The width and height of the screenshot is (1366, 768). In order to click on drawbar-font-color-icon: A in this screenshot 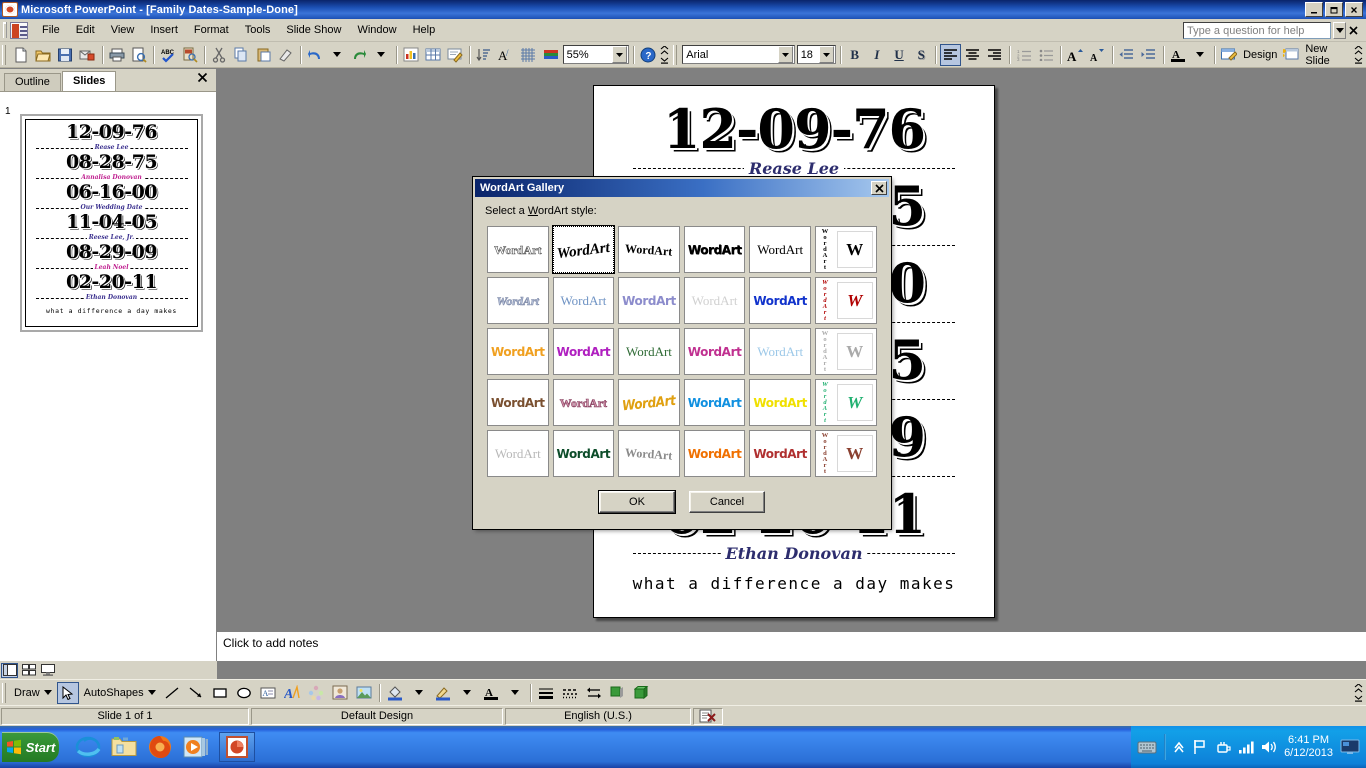, I will do `click(491, 693)`.